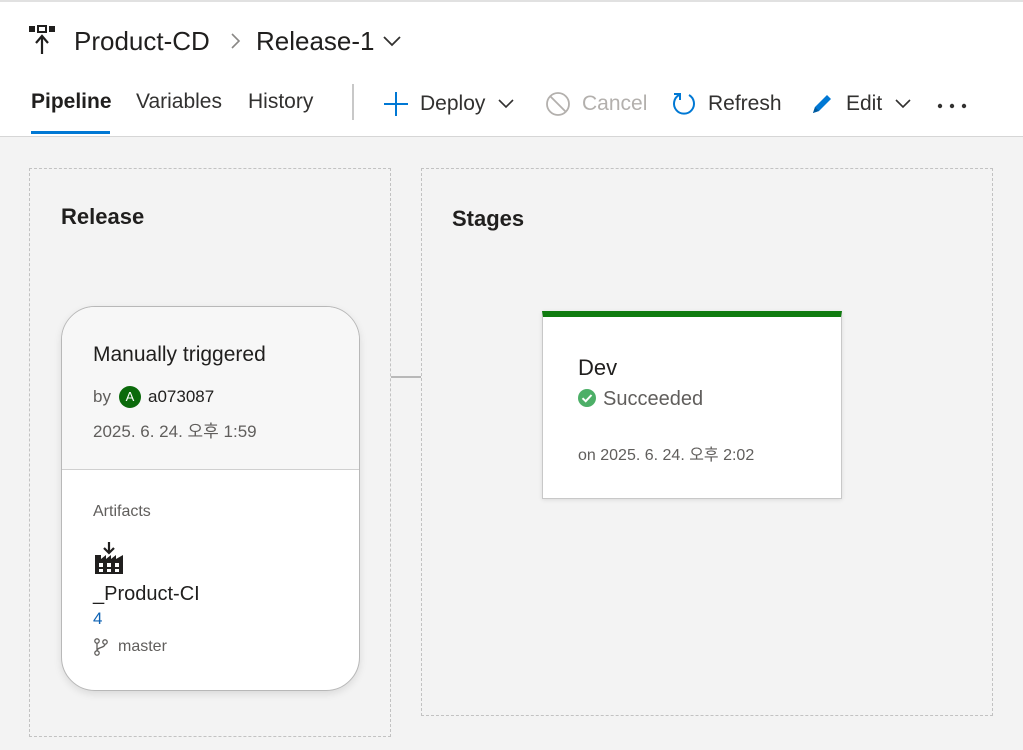  What do you see at coordinates (684, 104) in the screenshot?
I see `refresh-icon` at bounding box center [684, 104].